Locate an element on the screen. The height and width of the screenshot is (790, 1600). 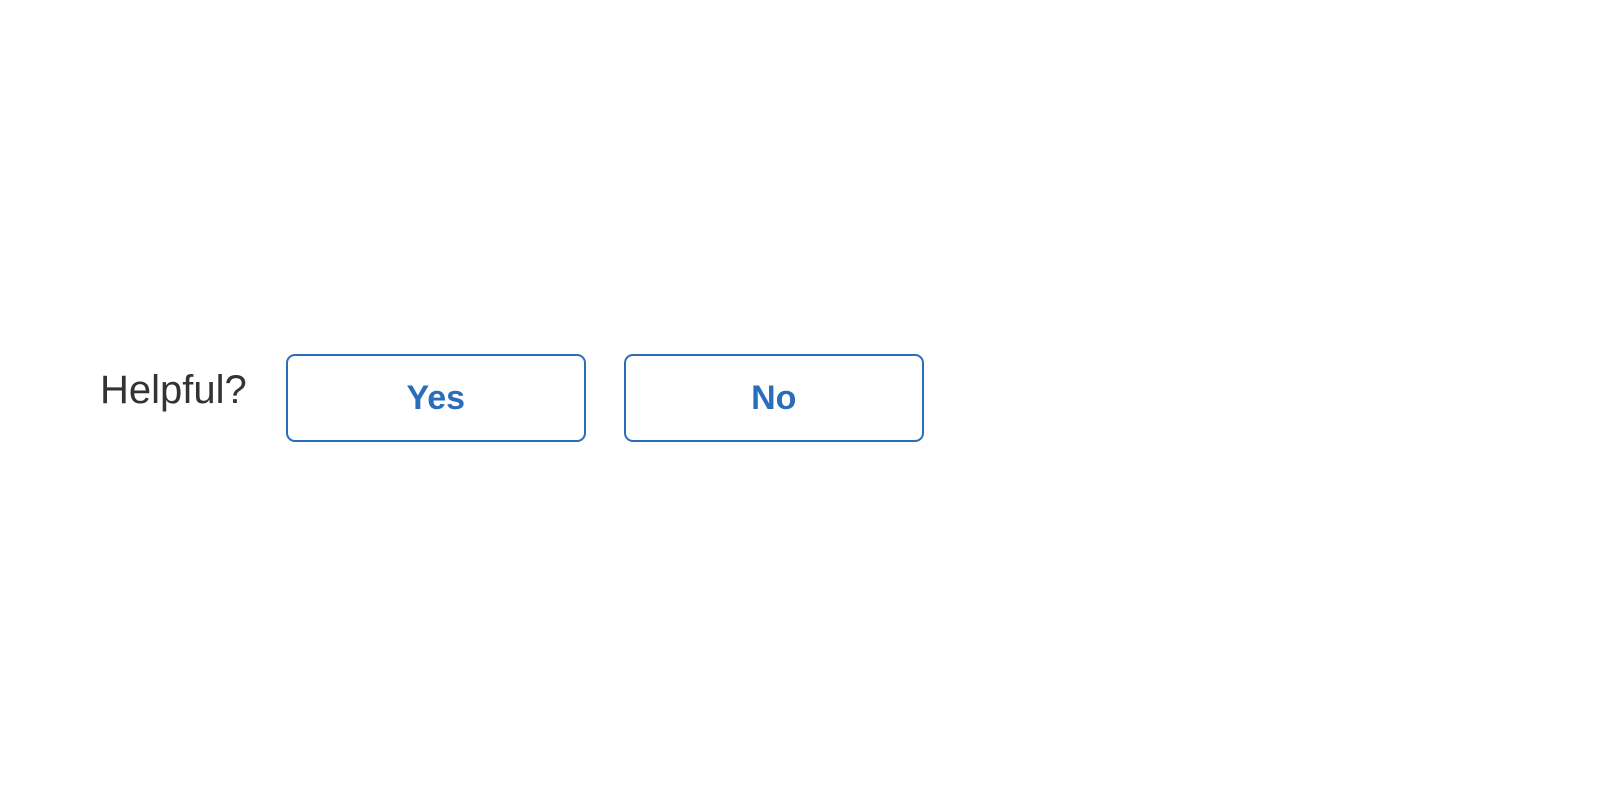
feedback-label: Helpful? is located at coordinates (173, 390).